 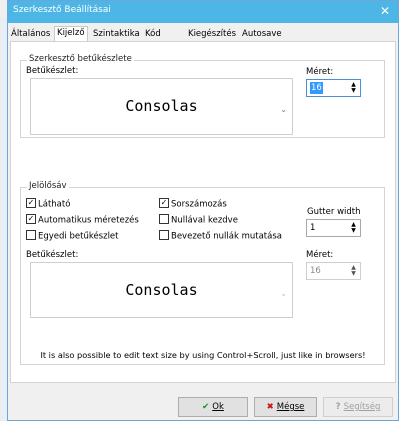 I want to click on title-bar: Szerkesztő Beállításai ✕, so click(x=203, y=12).